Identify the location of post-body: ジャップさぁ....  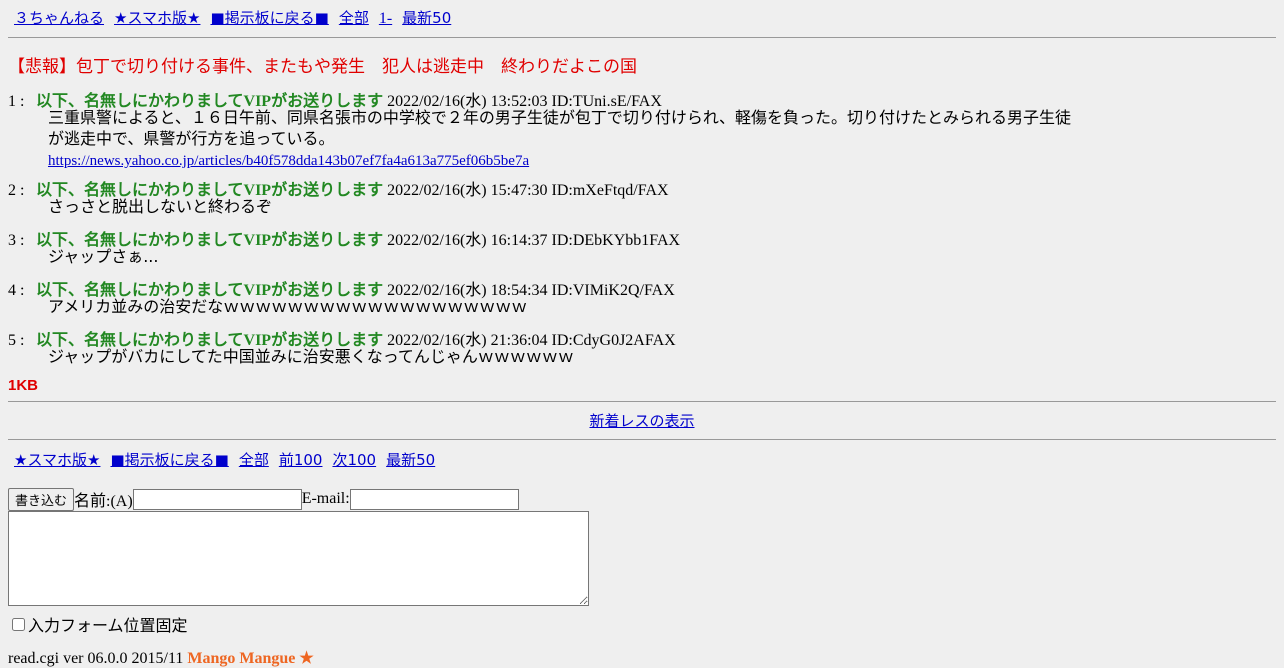
(103, 256).